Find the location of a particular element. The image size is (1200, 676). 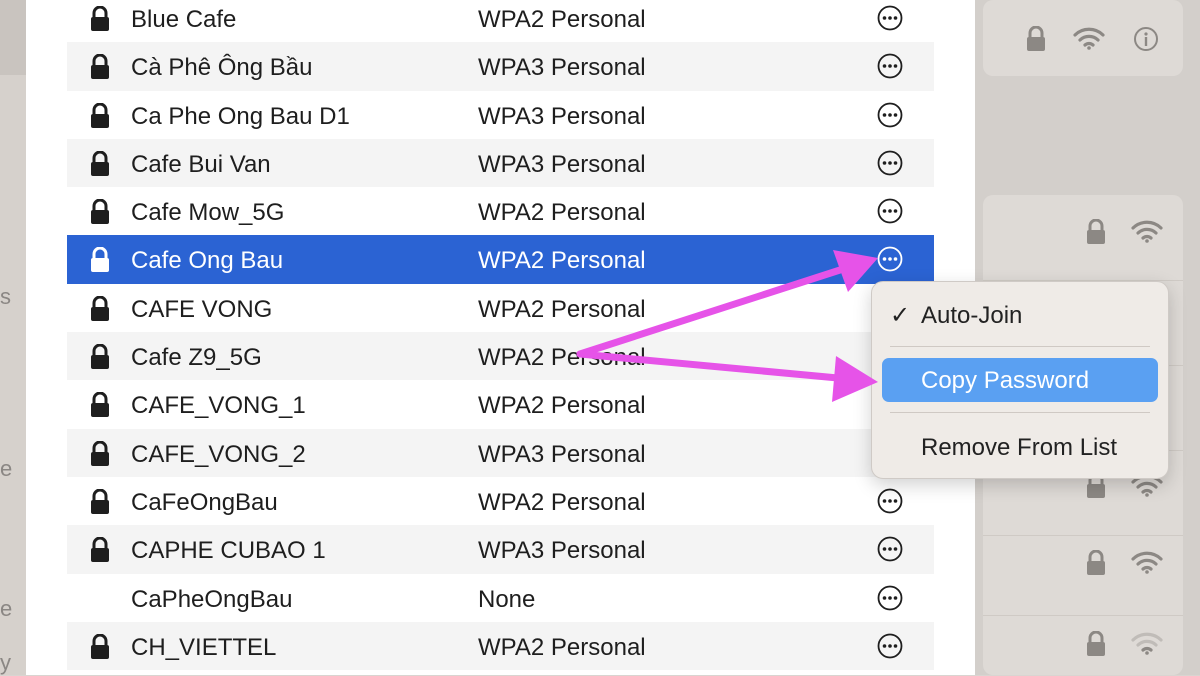

network-row: Cà Phê Ông Bầu WPA3 Personal is located at coordinates (500, 66).